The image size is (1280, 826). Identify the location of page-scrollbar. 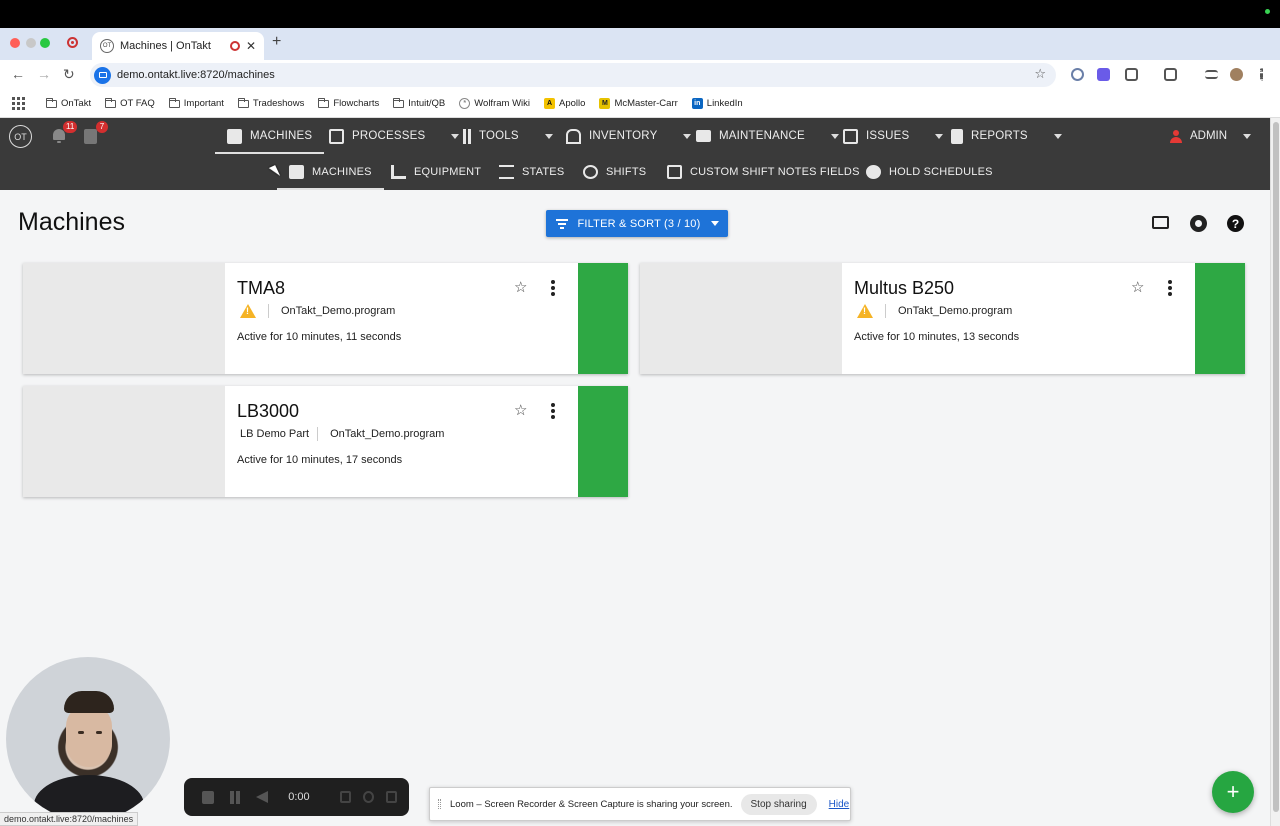
(1275, 472).